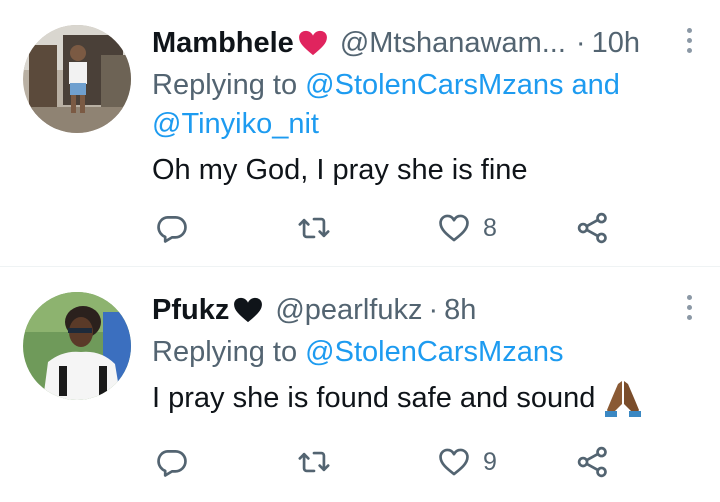  Describe the element at coordinates (190, 310) in the screenshot. I see `display-name: Pfukz` at that location.